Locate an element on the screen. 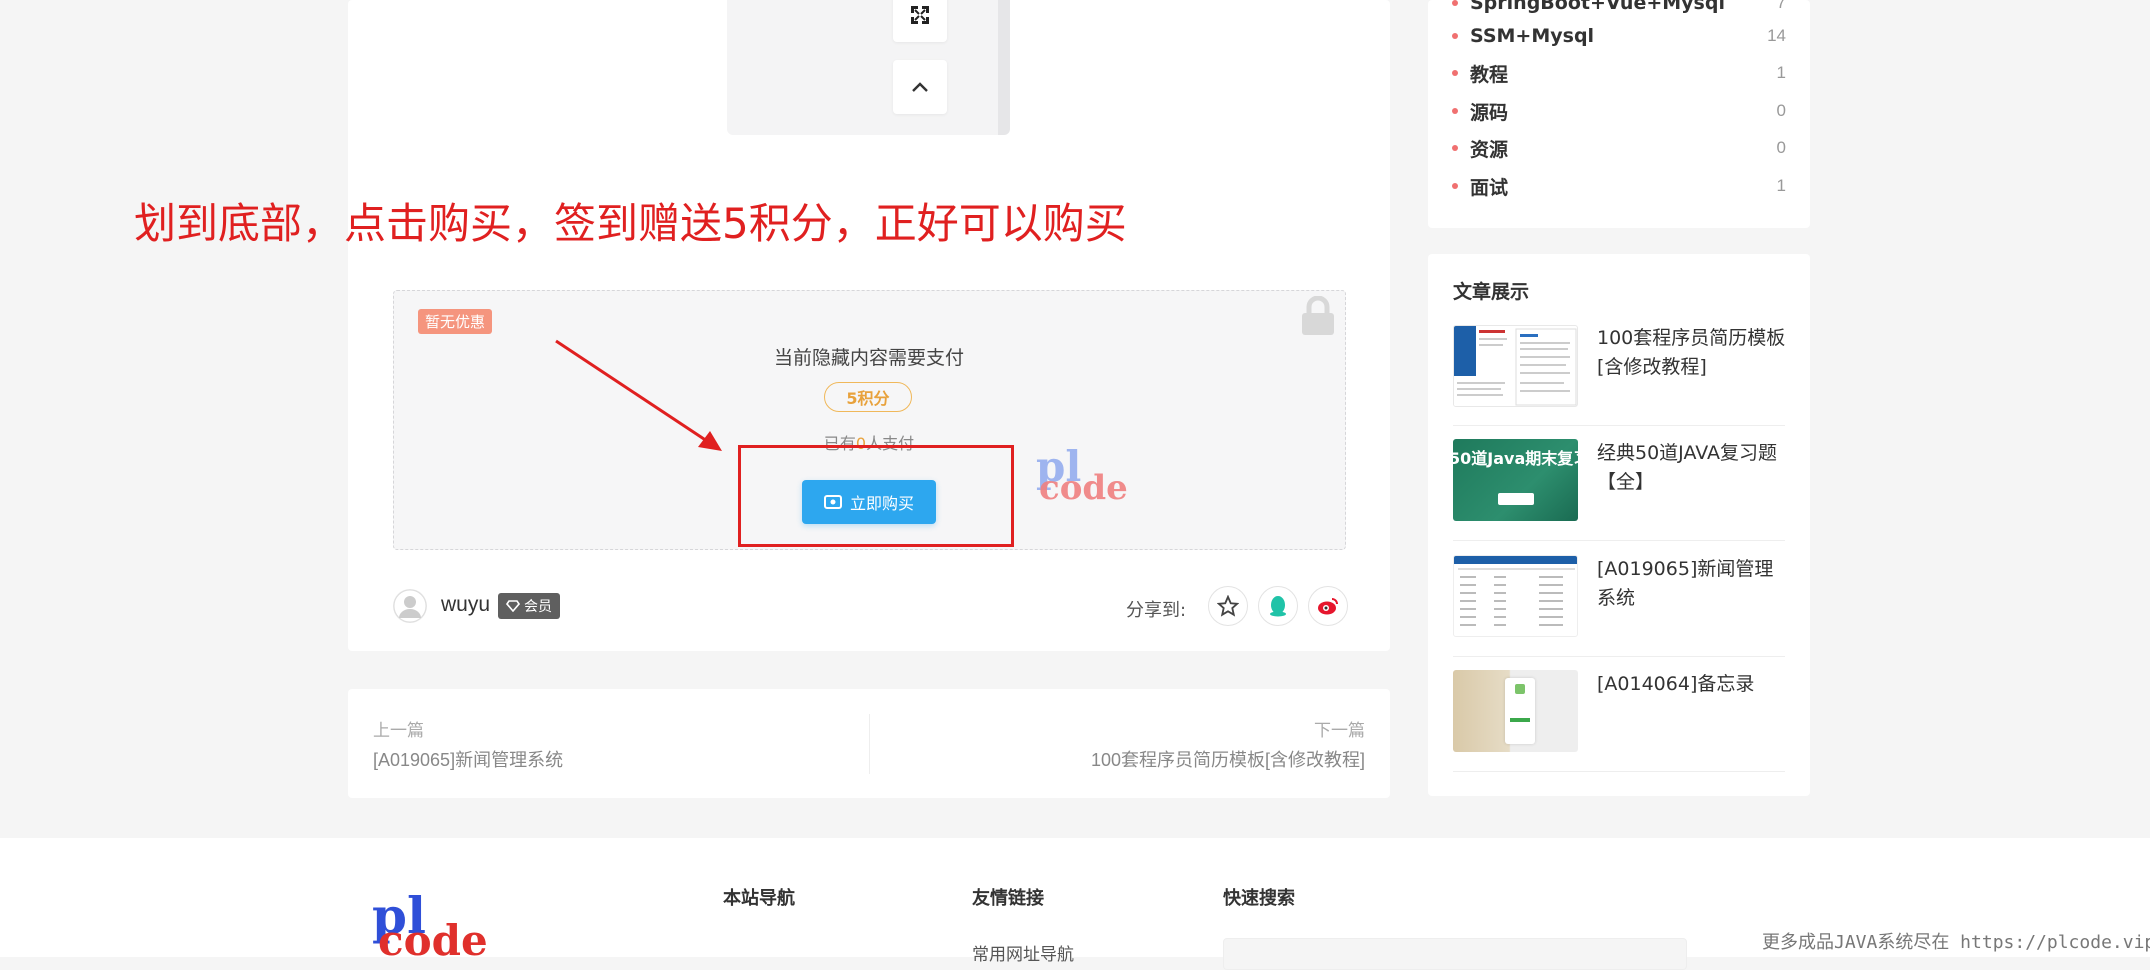 The width and height of the screenshot is (2150, 970). paywall-title: 当前隐藏内容需要支付 is located at coordinates (868, 358).